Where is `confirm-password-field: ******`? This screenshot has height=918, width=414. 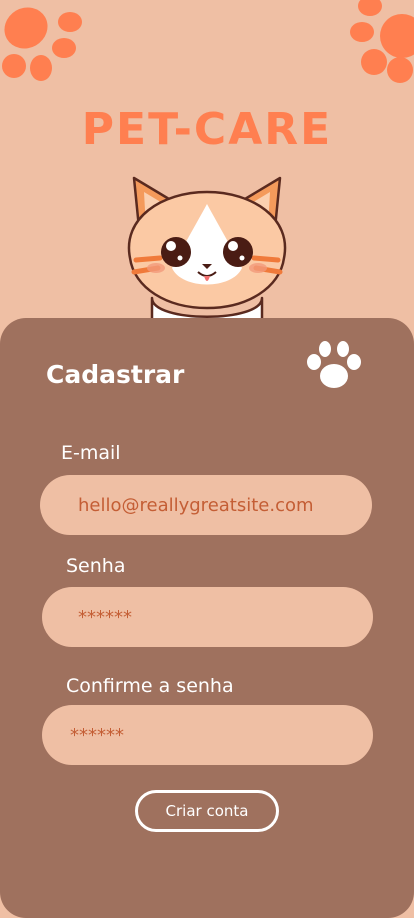
confirm-password-field: ****** is located at coordinates (207, 735).